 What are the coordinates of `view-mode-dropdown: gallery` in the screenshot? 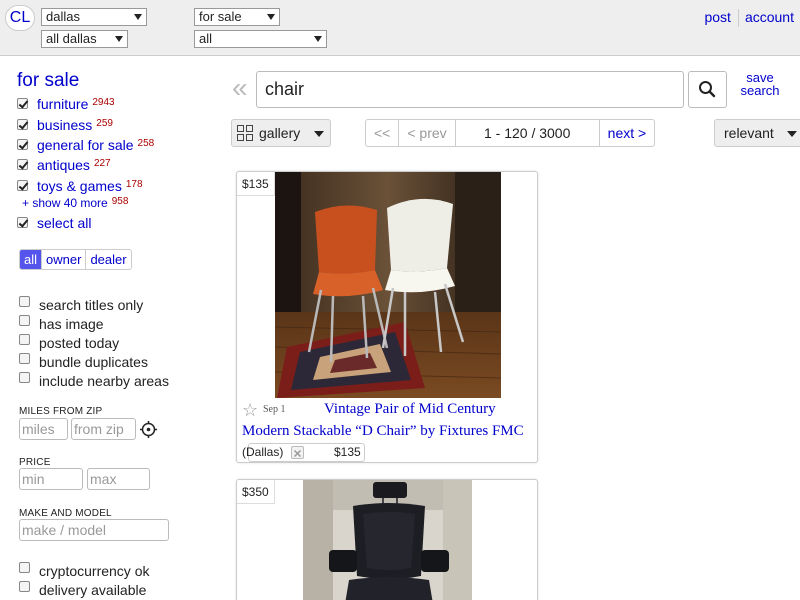 It's located at (281, 133).